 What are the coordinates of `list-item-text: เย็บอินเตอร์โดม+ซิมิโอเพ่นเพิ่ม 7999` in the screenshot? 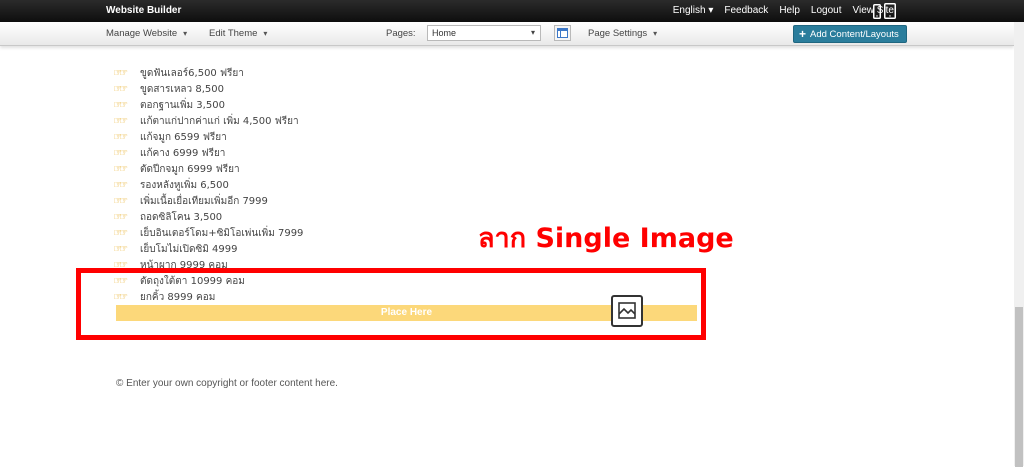 It's located at (222, 233).